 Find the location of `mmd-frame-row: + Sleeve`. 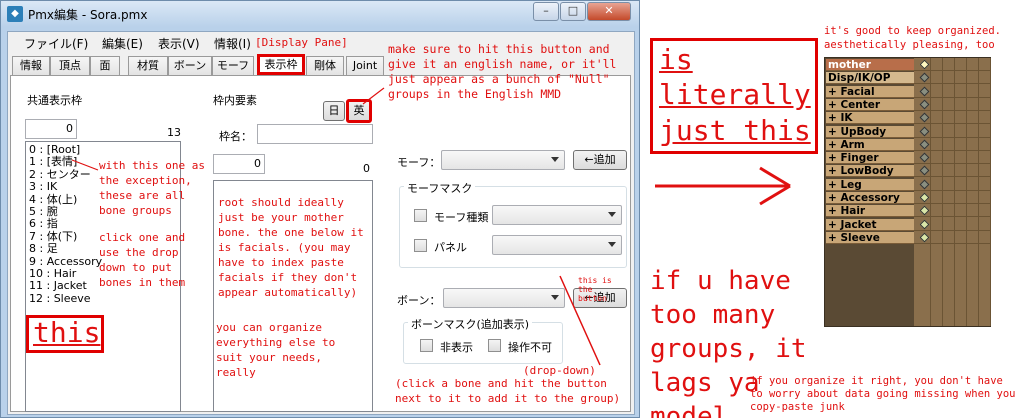

mmd-frame-row: + Sleeve is located at coordinates (870, 237).